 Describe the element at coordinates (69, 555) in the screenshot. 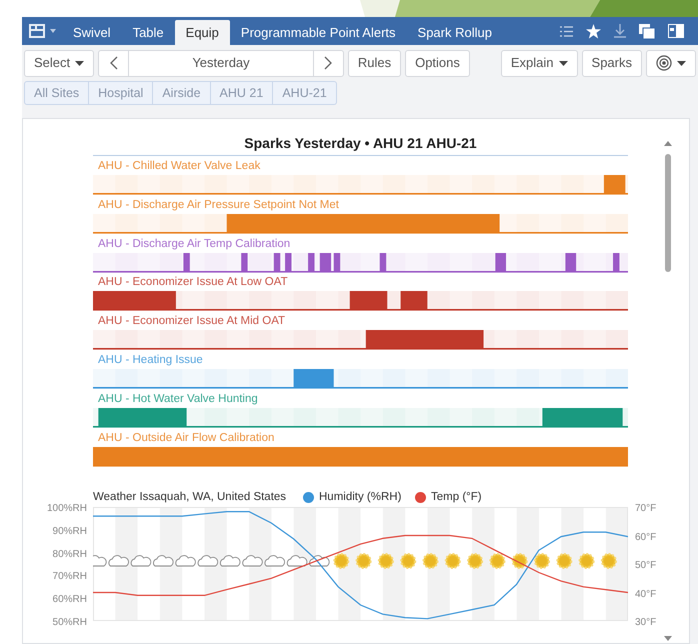

I see `axis-label: 80%RH` at that location.